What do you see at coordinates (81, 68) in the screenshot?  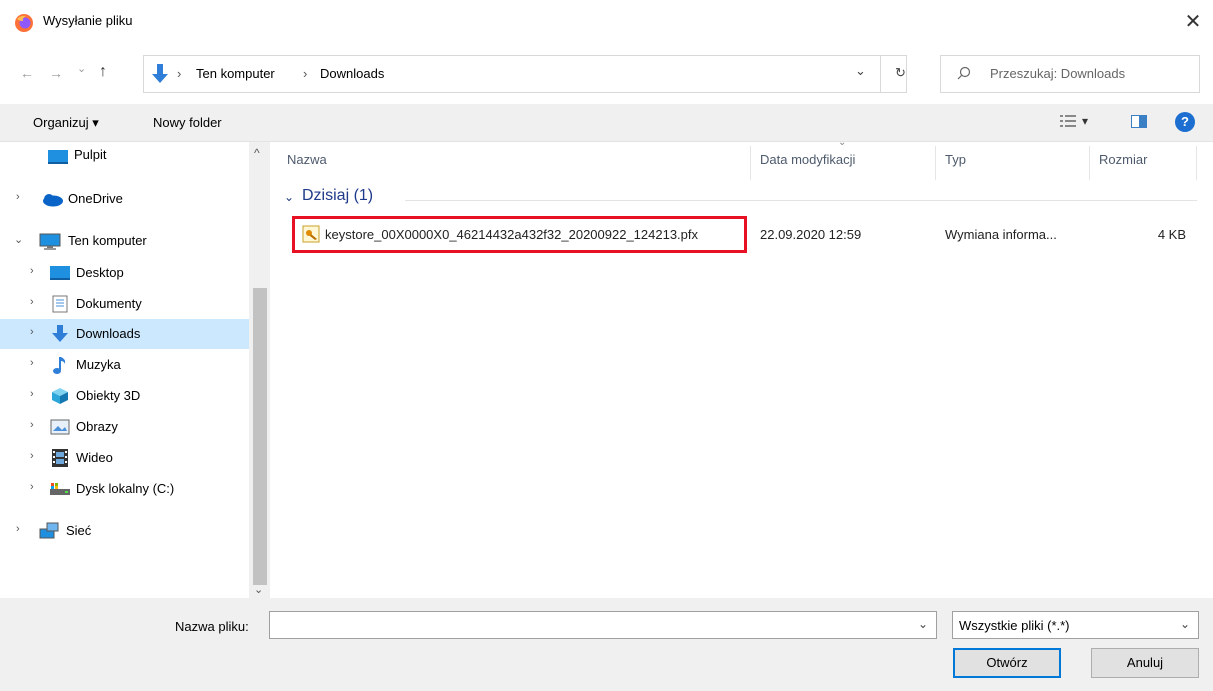 I see `history-dropdown: ⌄` at bounding box center [81, 68].